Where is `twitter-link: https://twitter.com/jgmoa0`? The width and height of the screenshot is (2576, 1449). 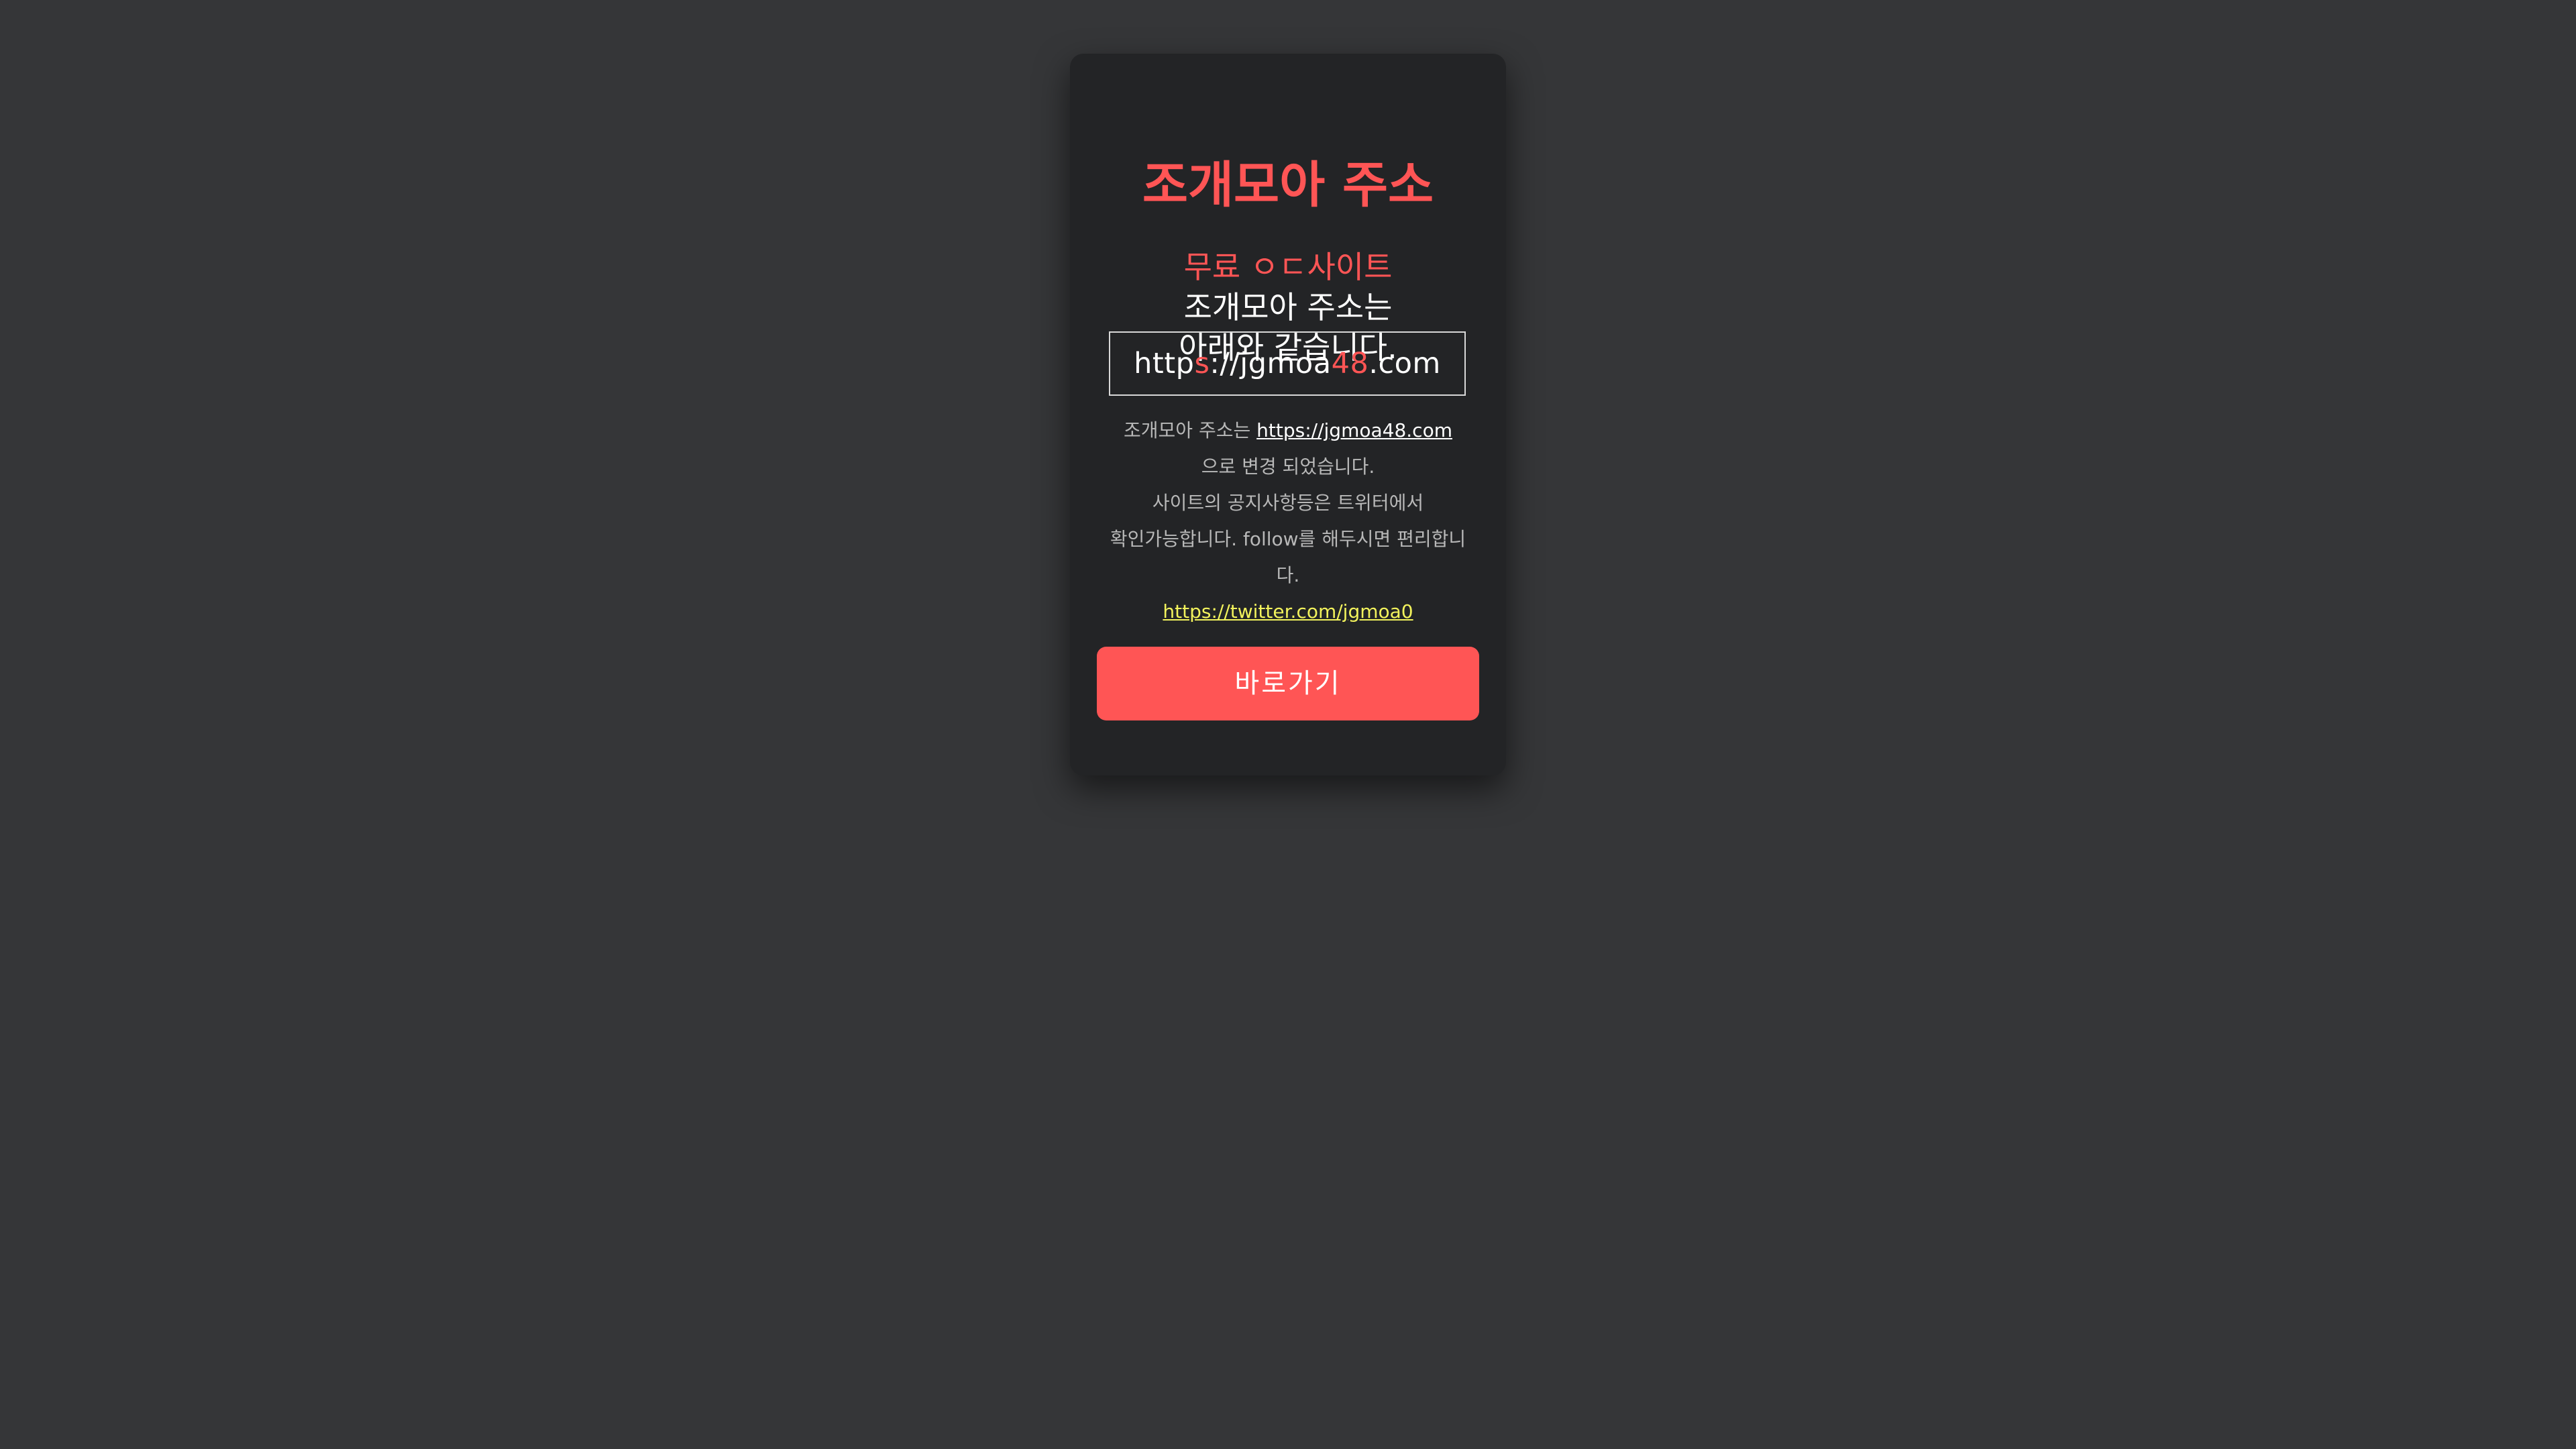
twitter-link: https://twitter.com/jgmoa0 is located at coordinates (1288, 611).